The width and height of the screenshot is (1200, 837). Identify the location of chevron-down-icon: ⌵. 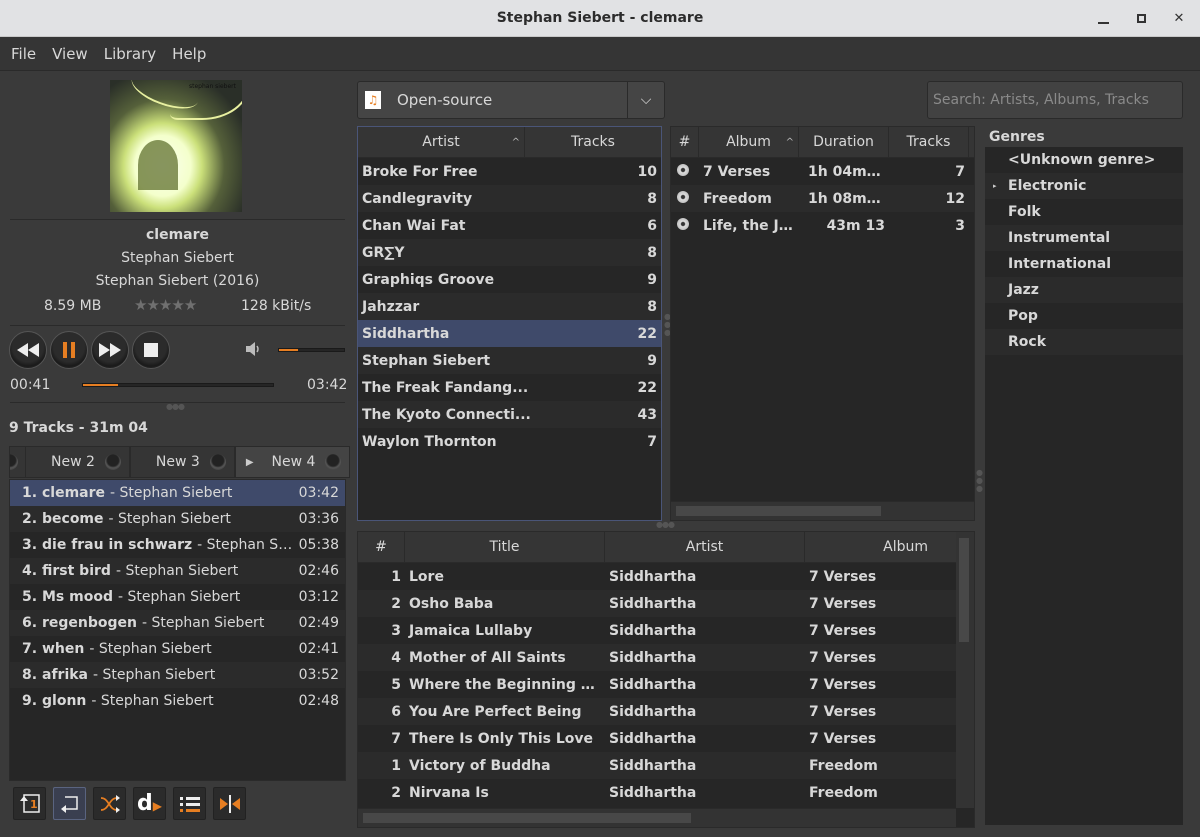
(645, 100).